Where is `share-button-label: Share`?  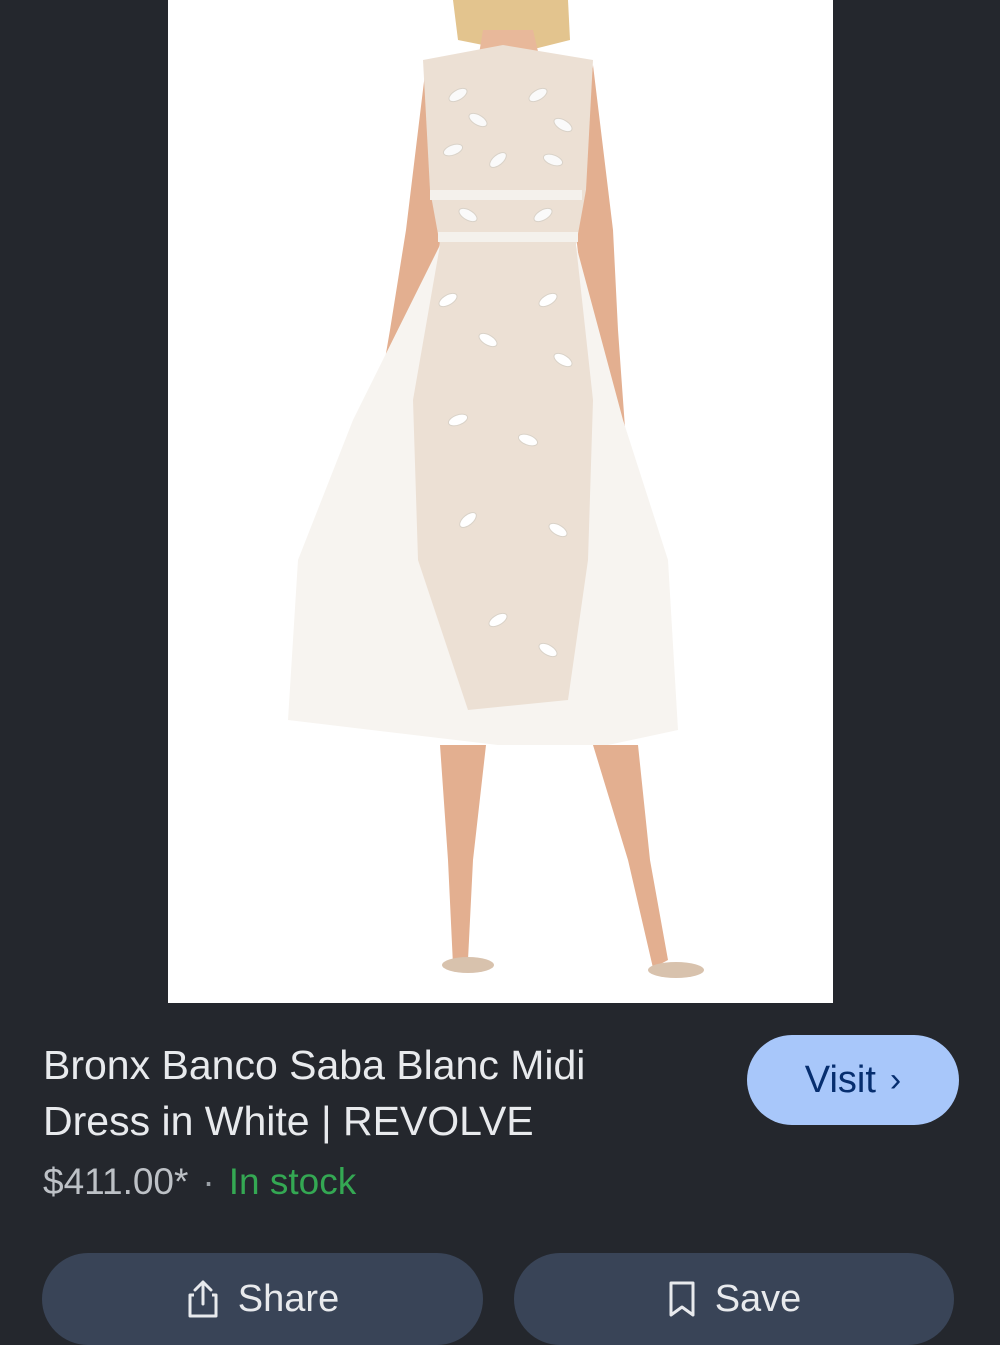 share-button-label: Share is located at coordinates (288, 1298).